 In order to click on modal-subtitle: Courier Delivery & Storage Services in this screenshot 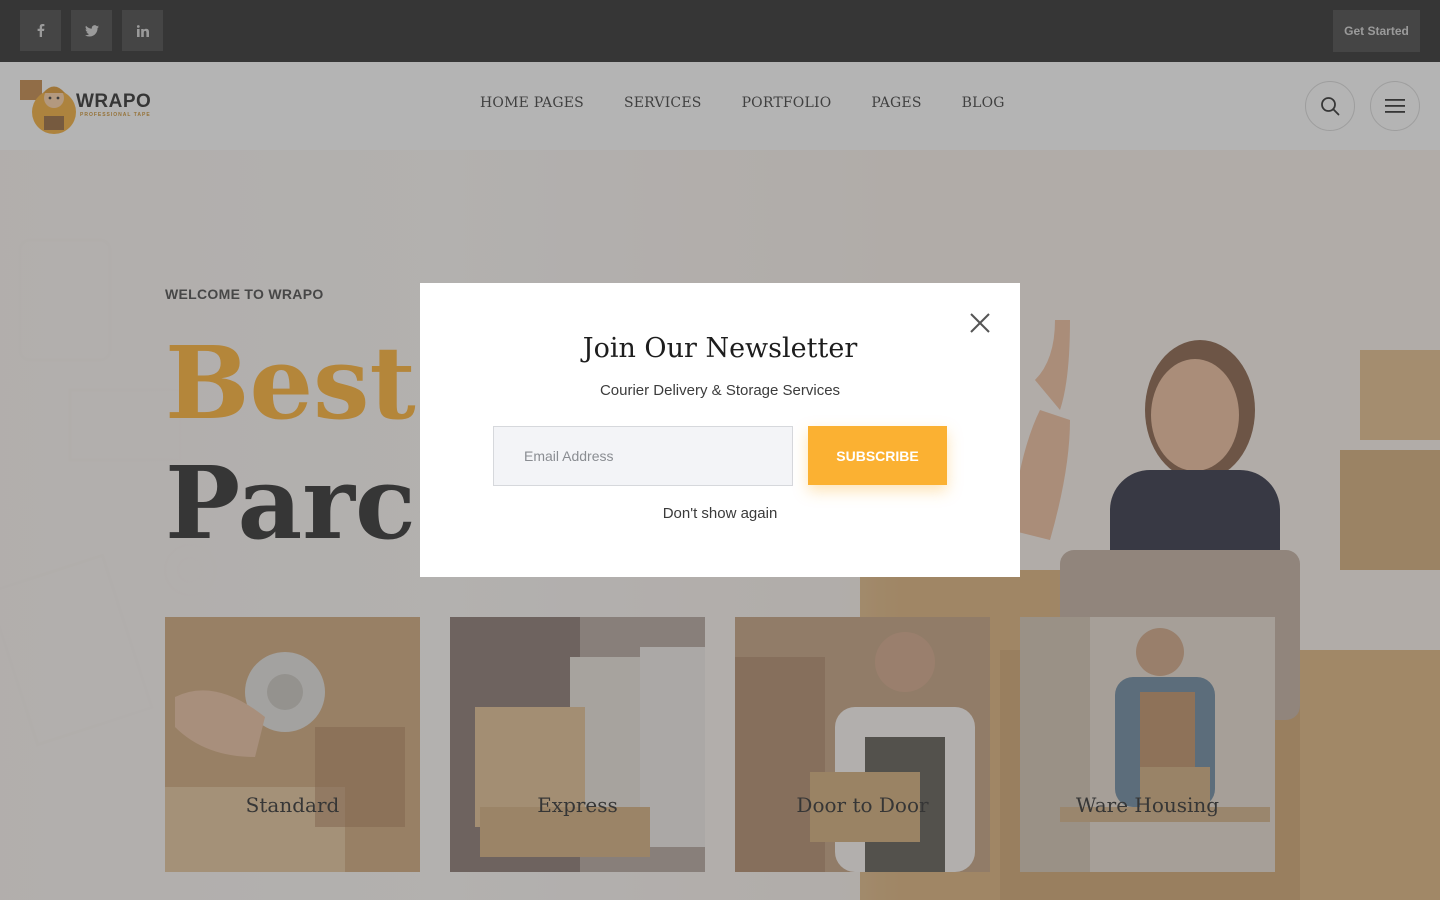, I will do `click(720, 390)`.